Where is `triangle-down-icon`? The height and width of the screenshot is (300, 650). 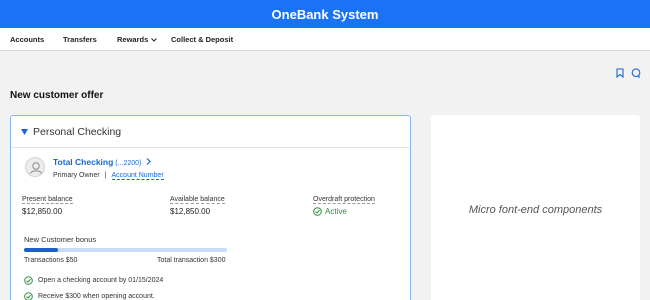 triangle-down-icon is located at coordinates (24, 132).